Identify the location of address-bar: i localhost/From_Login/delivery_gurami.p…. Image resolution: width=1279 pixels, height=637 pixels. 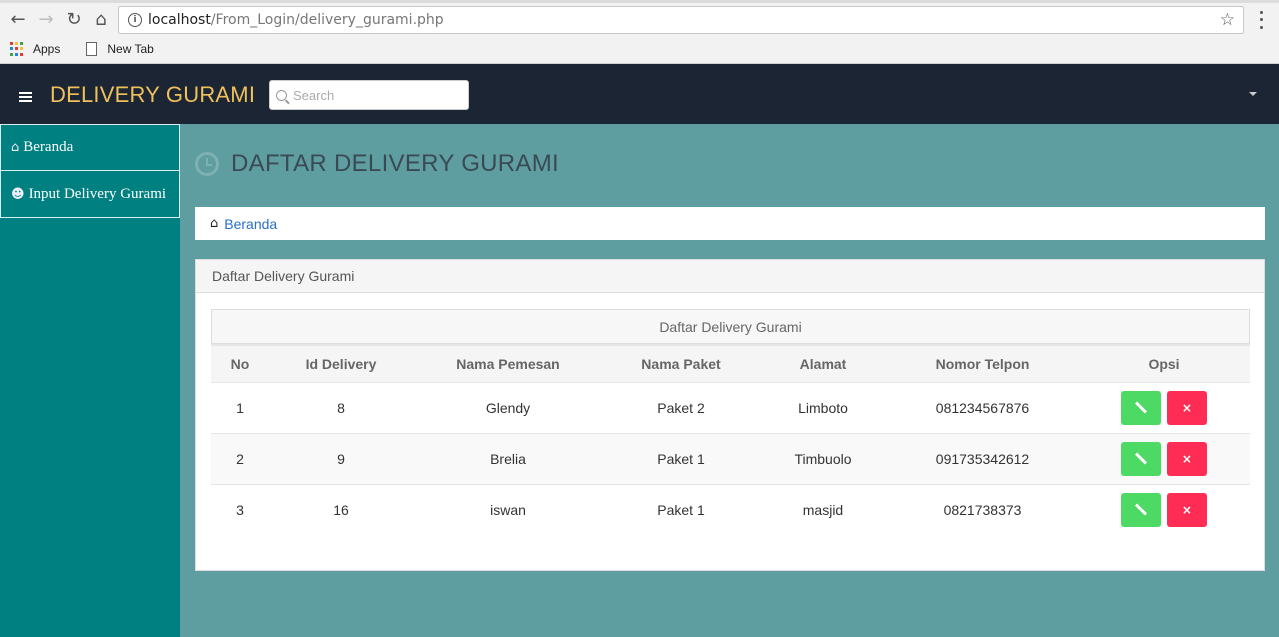
(681, 20).